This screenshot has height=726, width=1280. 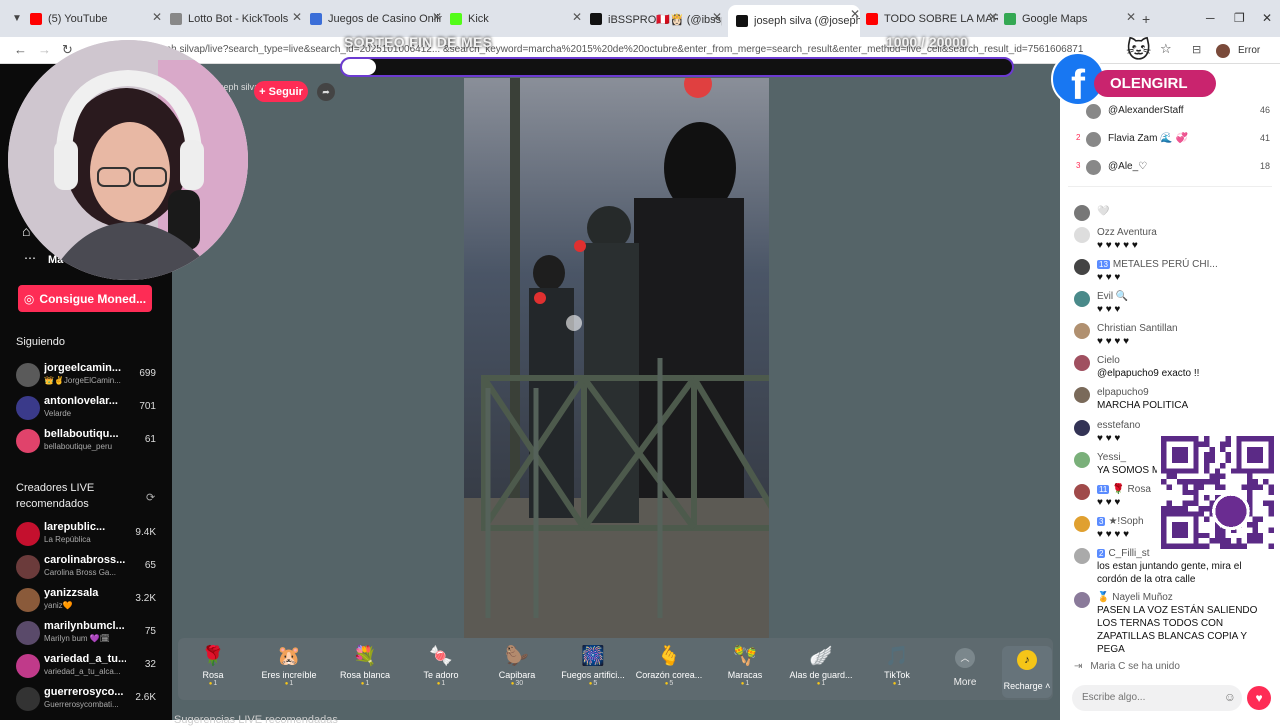 I want to click on chat-username: esstefano, so click(x=1118, y=425).